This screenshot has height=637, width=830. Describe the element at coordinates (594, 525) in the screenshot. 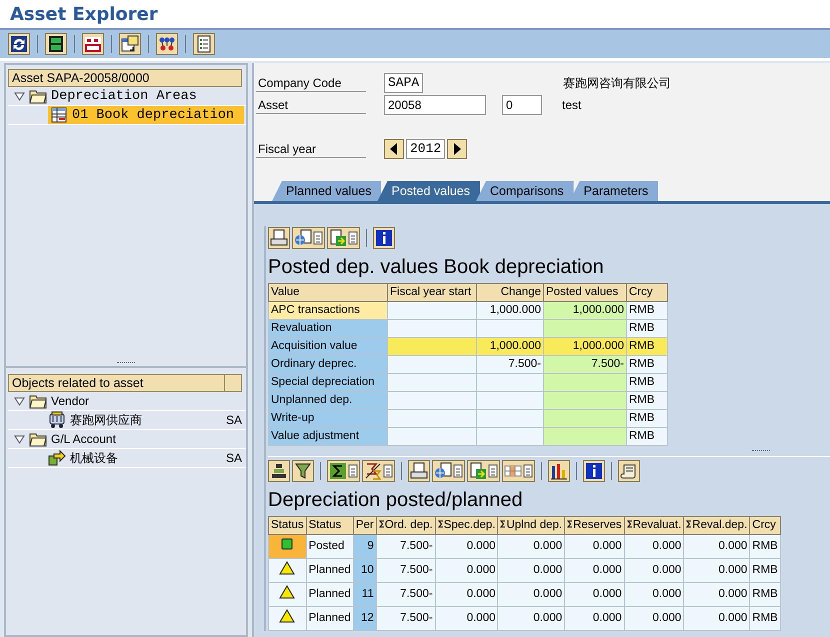

I see `column-header: Reserves` at that location.